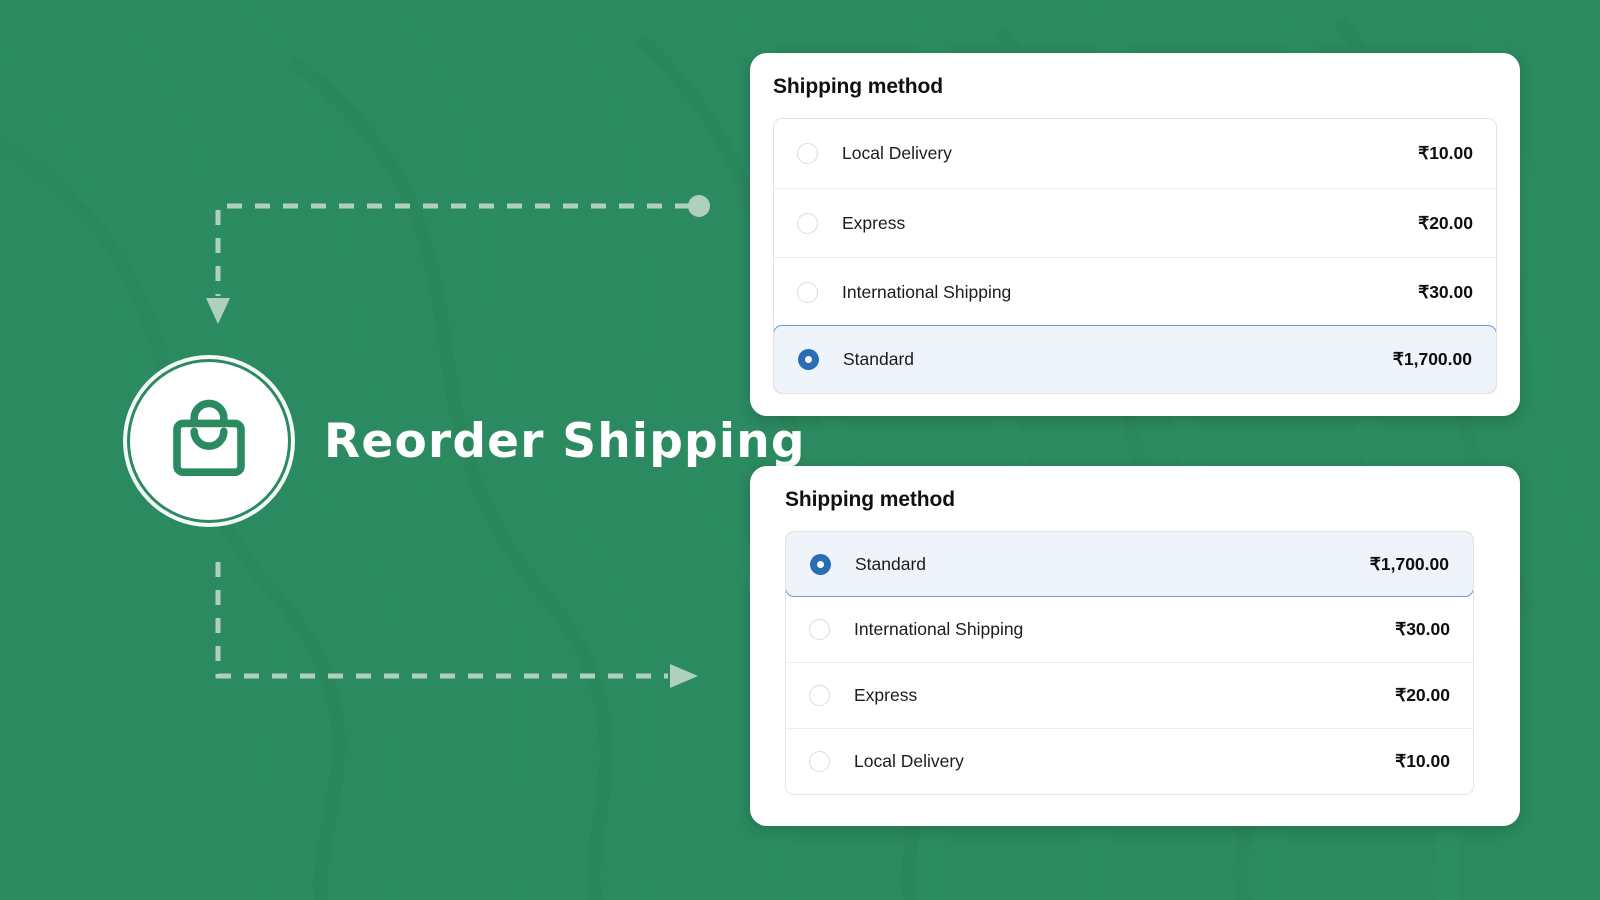 This screenshot has height=900, width=1600. What do you see at coordinates (565, 441) in the screenshot?
I see `page-title: Reorder Shipping` at bounding box center [565, 441].